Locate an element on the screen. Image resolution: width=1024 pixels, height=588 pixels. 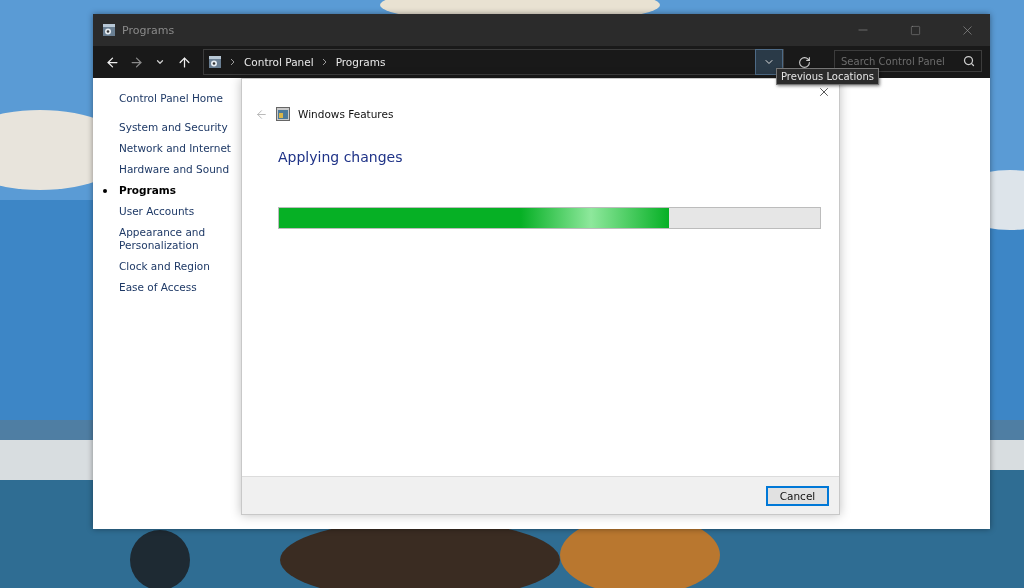
close-icon is located at coordinates (824, 92).